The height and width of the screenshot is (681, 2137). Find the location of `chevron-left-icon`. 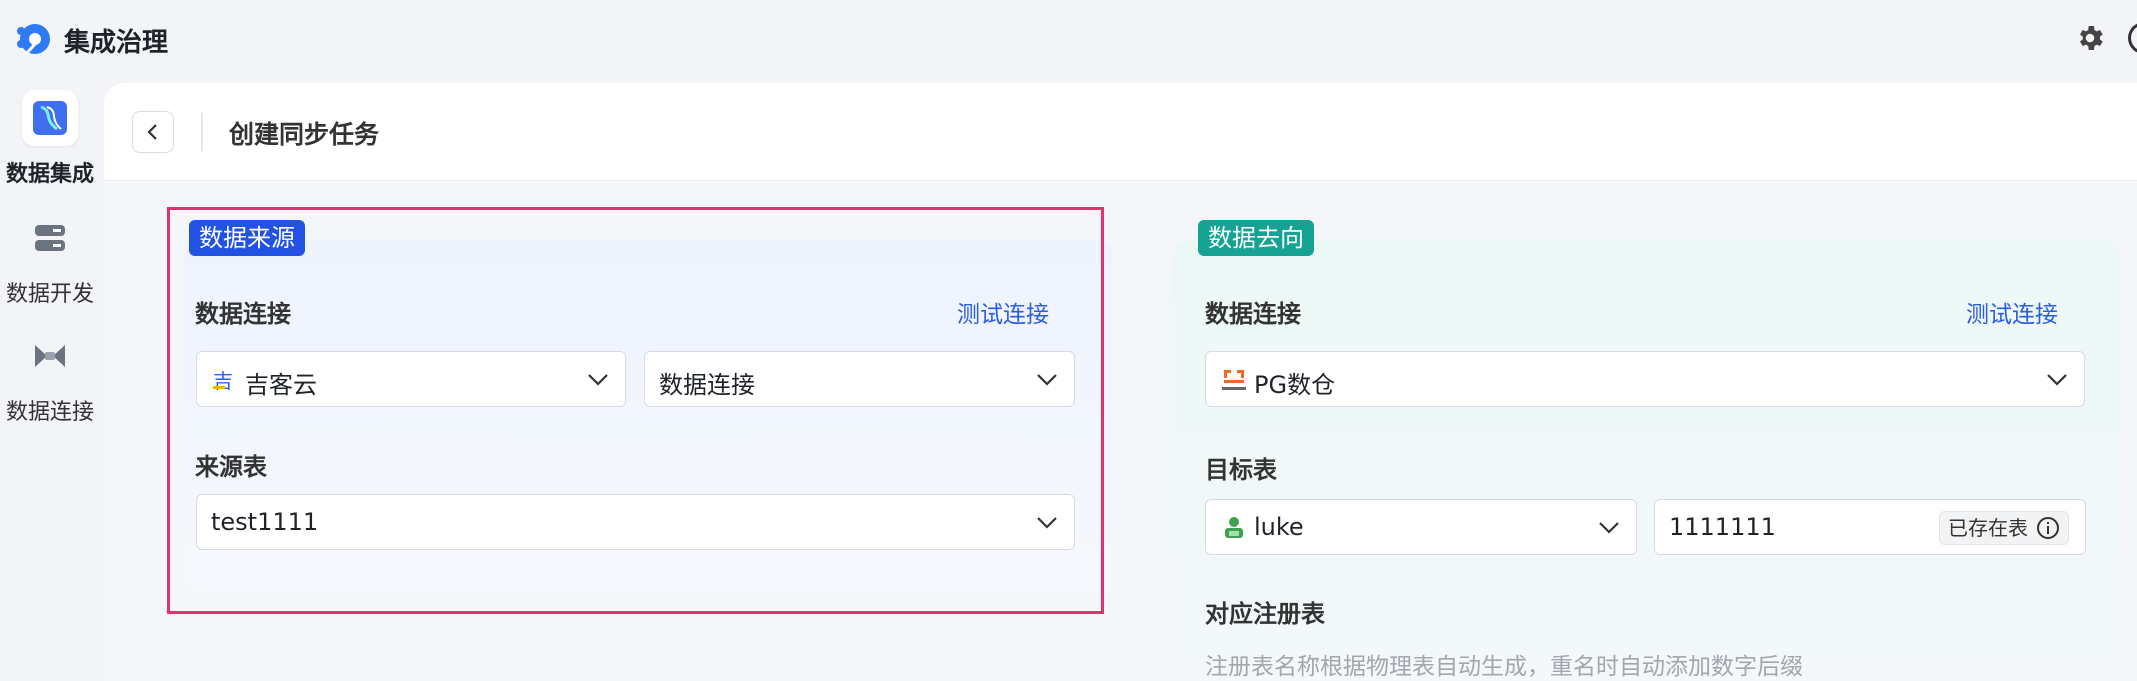

chevron-left-icon is located at coordinates (152, 132).